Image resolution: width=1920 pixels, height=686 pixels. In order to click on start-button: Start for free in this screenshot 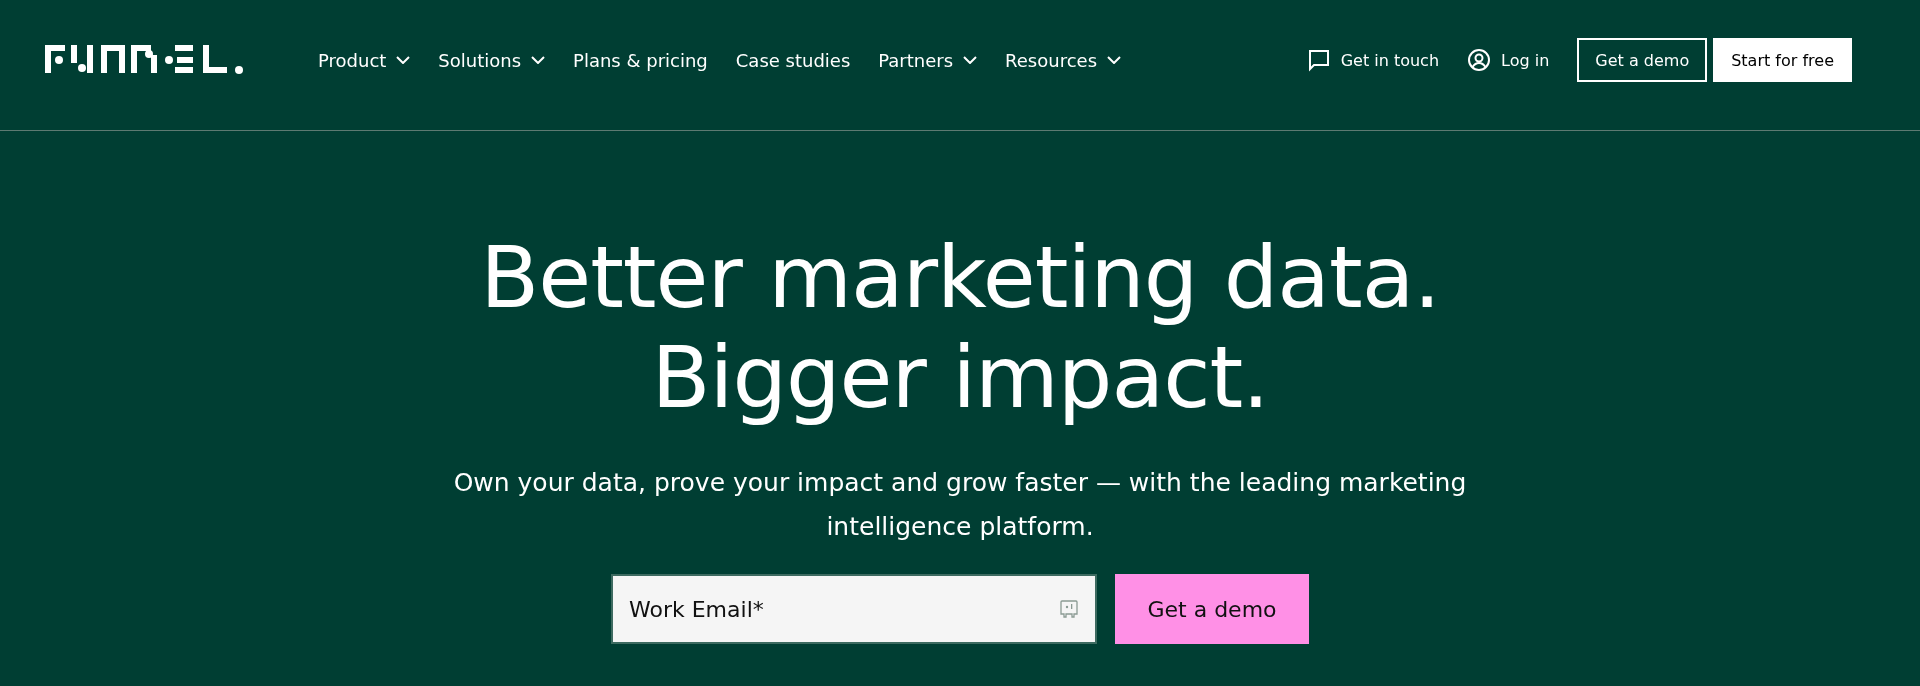, I will do `click(1782, 60)`.